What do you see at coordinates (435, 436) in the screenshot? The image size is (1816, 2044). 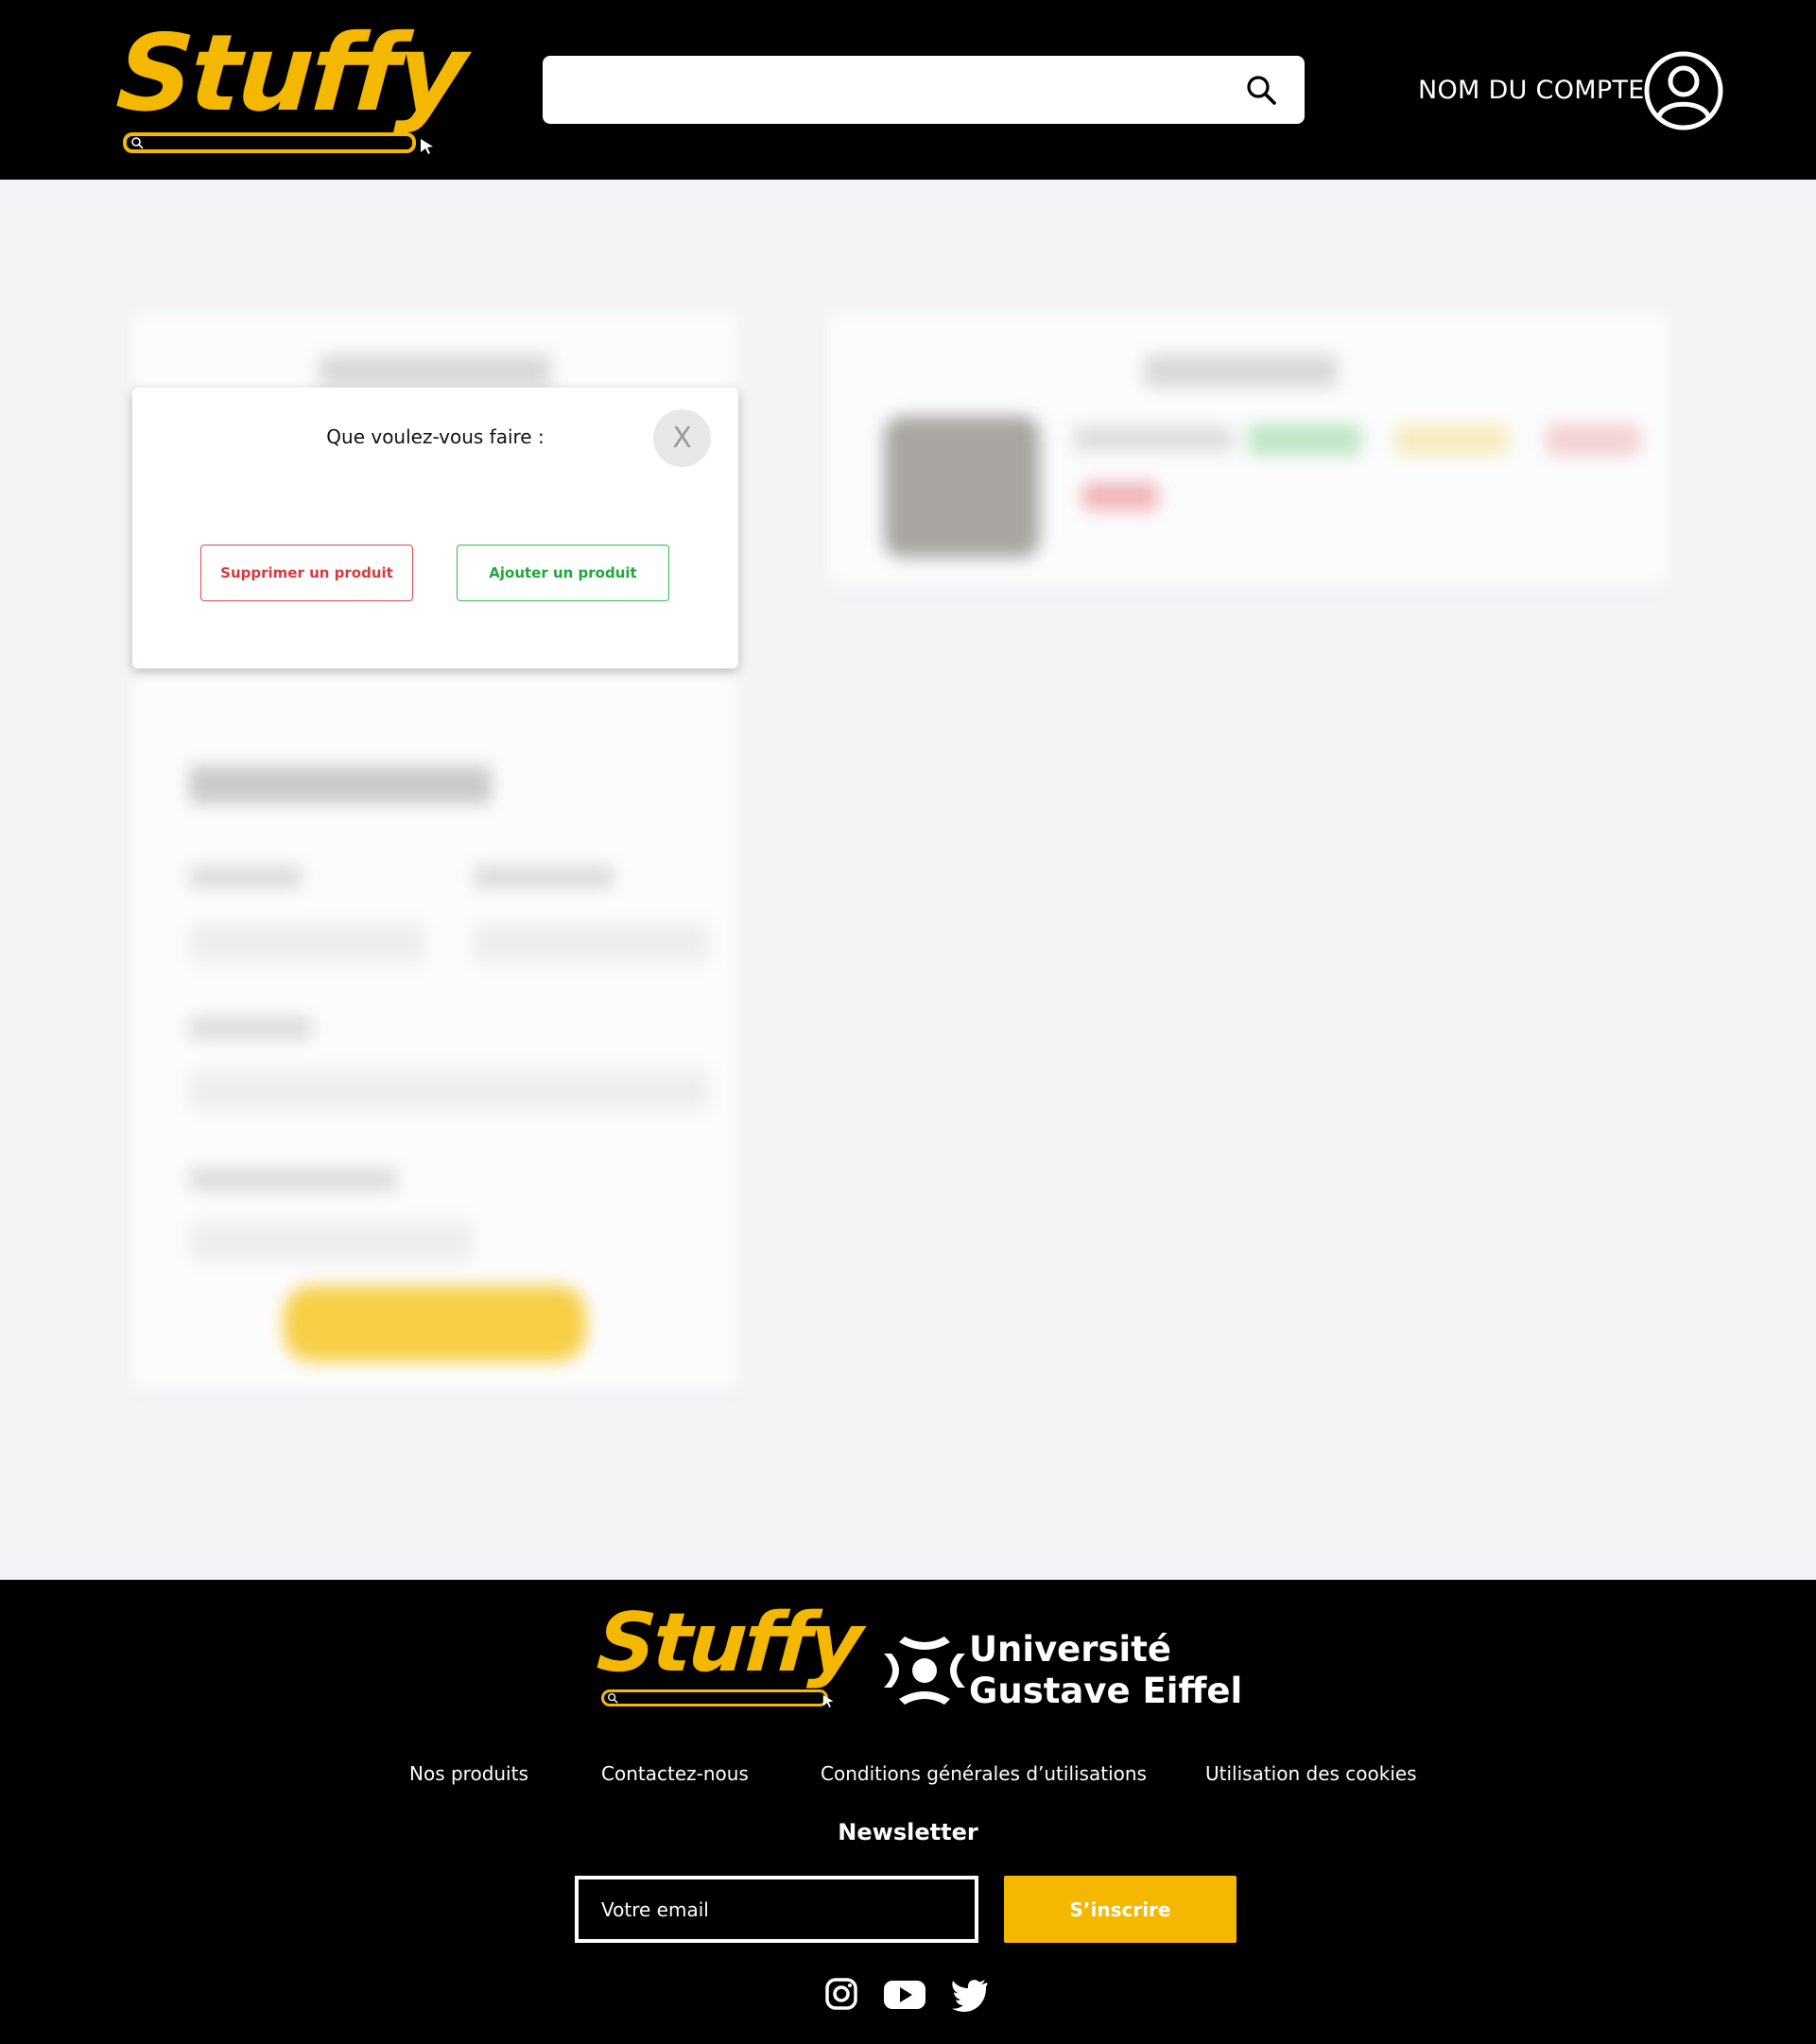 I see `modal-title: Que voulez-vous faire :` at bounding box center [435, 436].